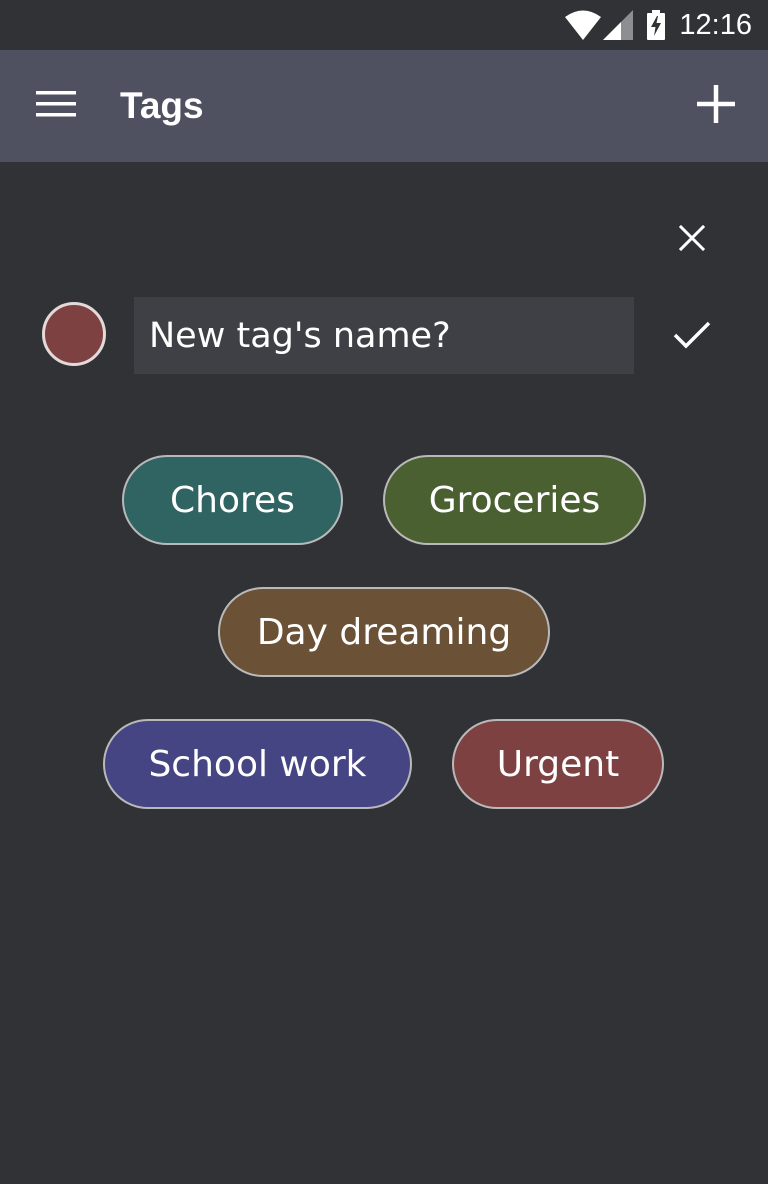 This screenshot has height=1184, width=768. I want to click on tag-label: Urgent, so click(558, 764).